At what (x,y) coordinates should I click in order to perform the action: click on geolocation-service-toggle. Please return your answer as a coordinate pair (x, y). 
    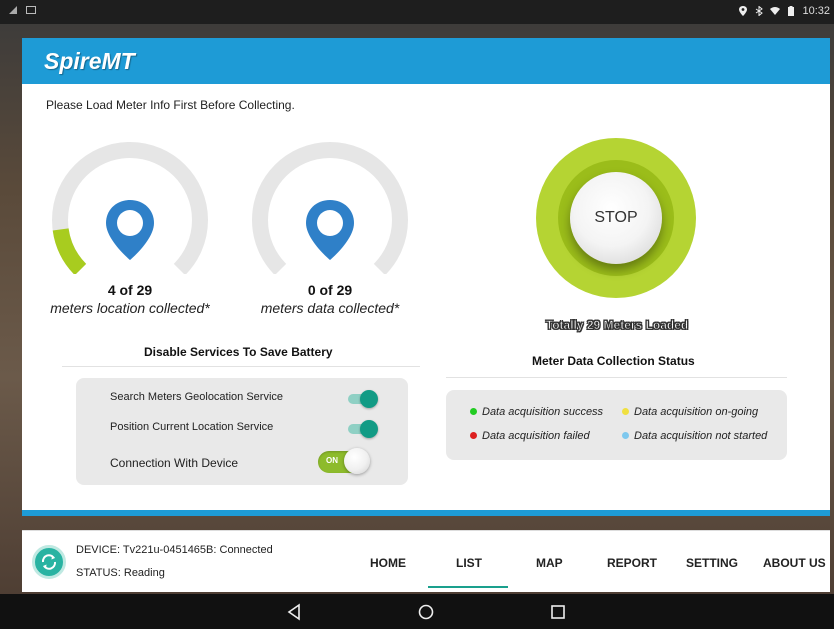
    Looking at the image, I should click on (363, 399).